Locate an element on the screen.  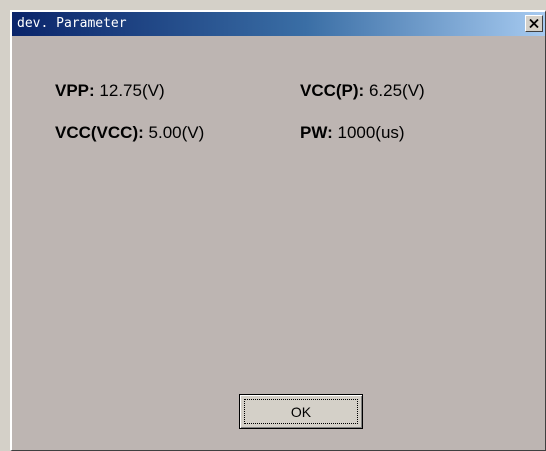
ok-button-label: OK is located at coordinates (301, 411).